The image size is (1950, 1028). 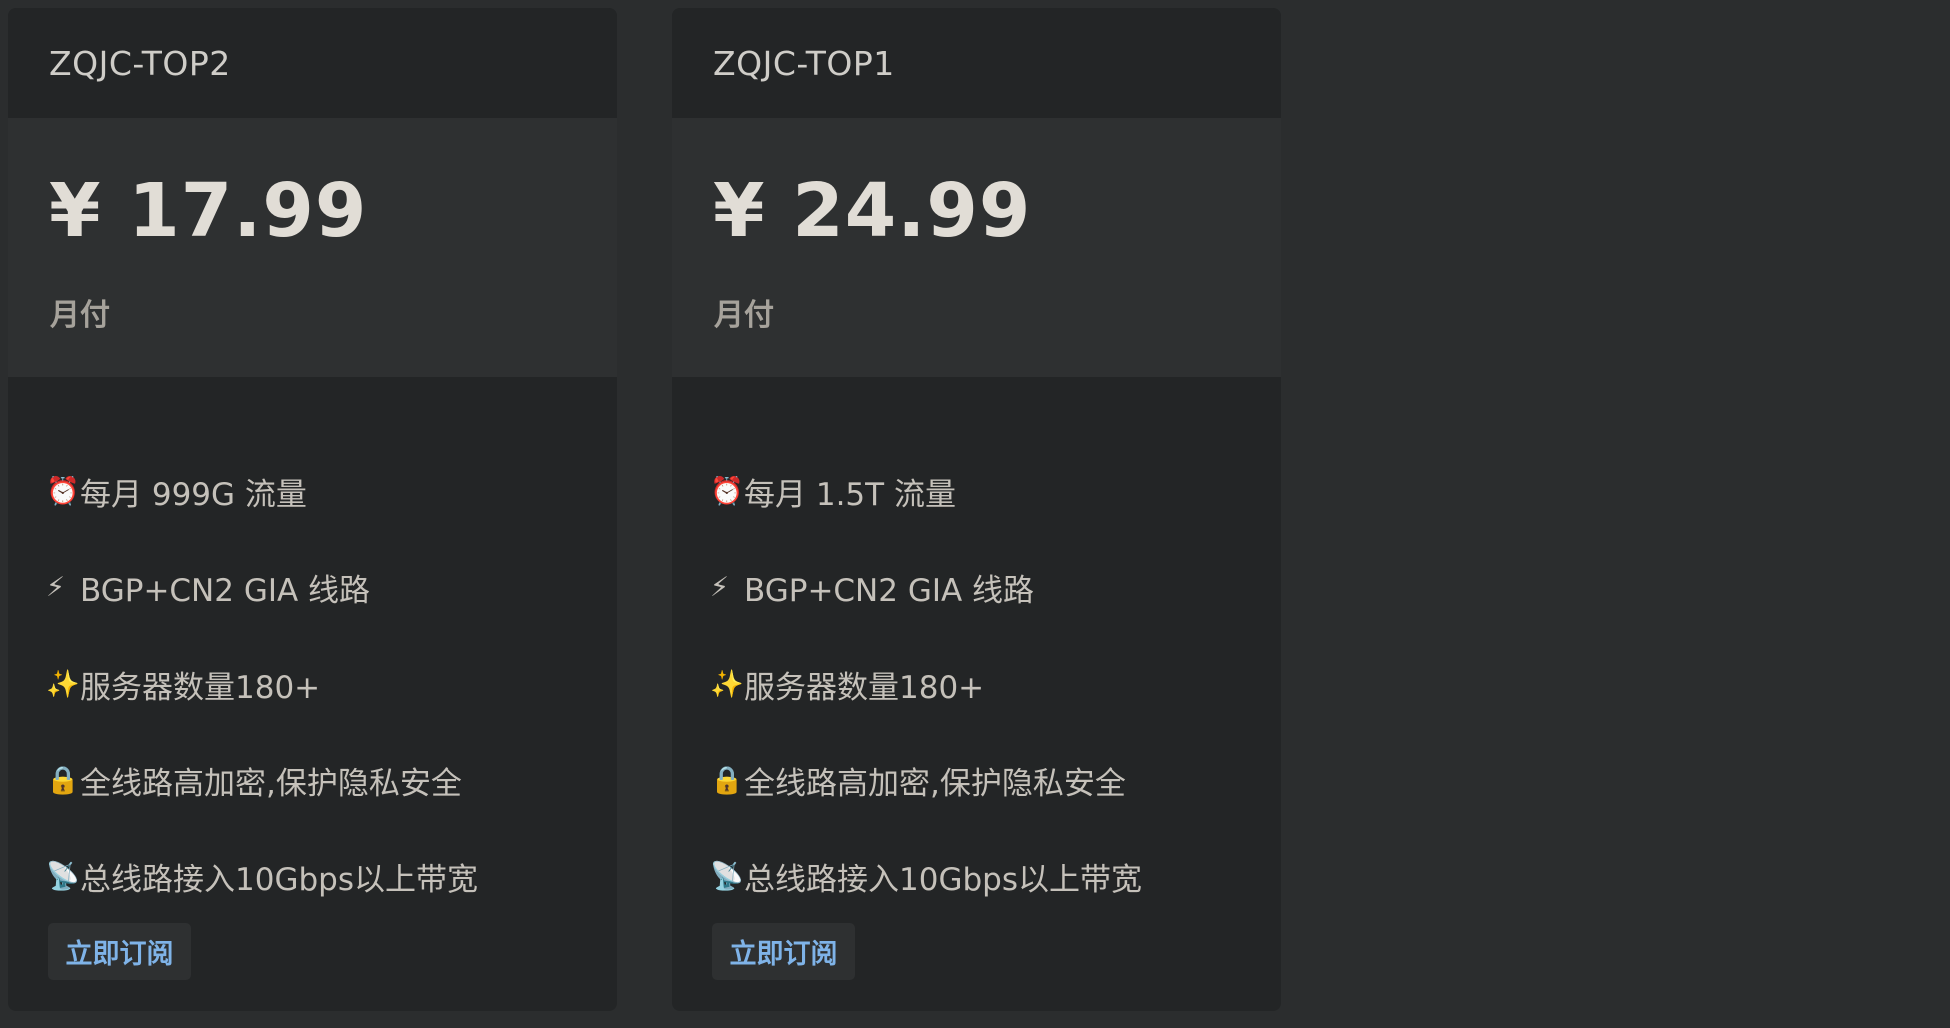 I want to click on plan-title: ZQJC-TOP2, so click(x=140, y=63).